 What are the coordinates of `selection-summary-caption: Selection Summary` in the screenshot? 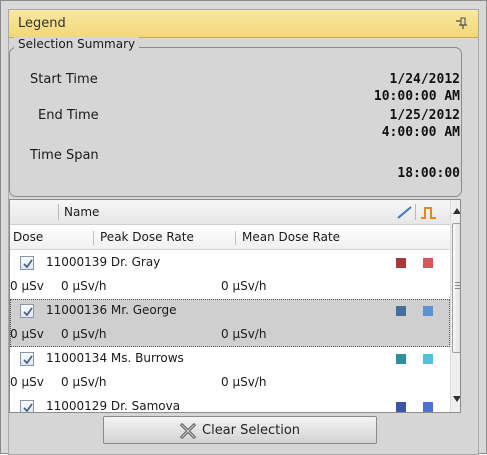 It's located at (77, 44).